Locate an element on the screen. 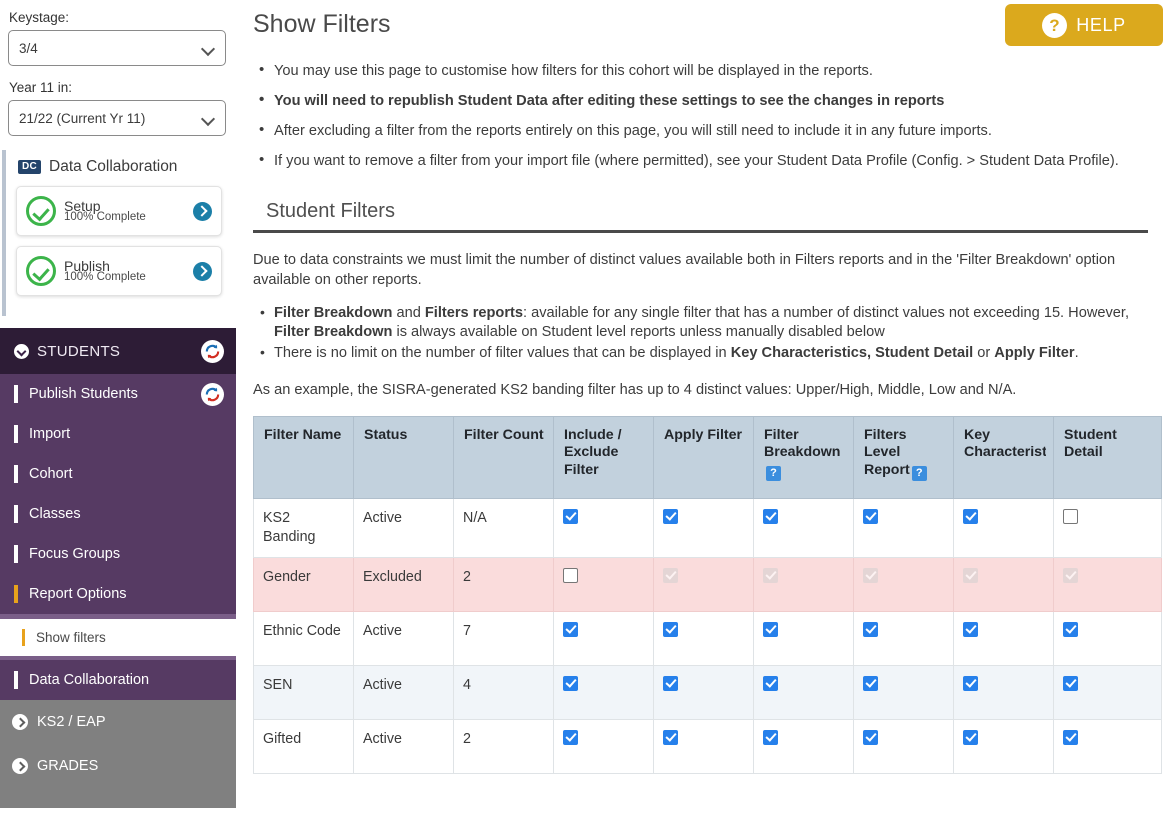  cell-filter-count: N/A is located at coordinates (503, 527).